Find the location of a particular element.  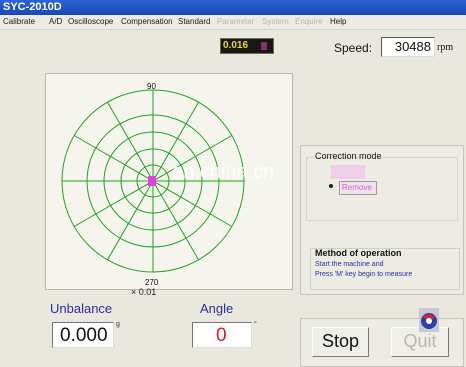

stop-button: Stop is located at coordinates (340, 342).